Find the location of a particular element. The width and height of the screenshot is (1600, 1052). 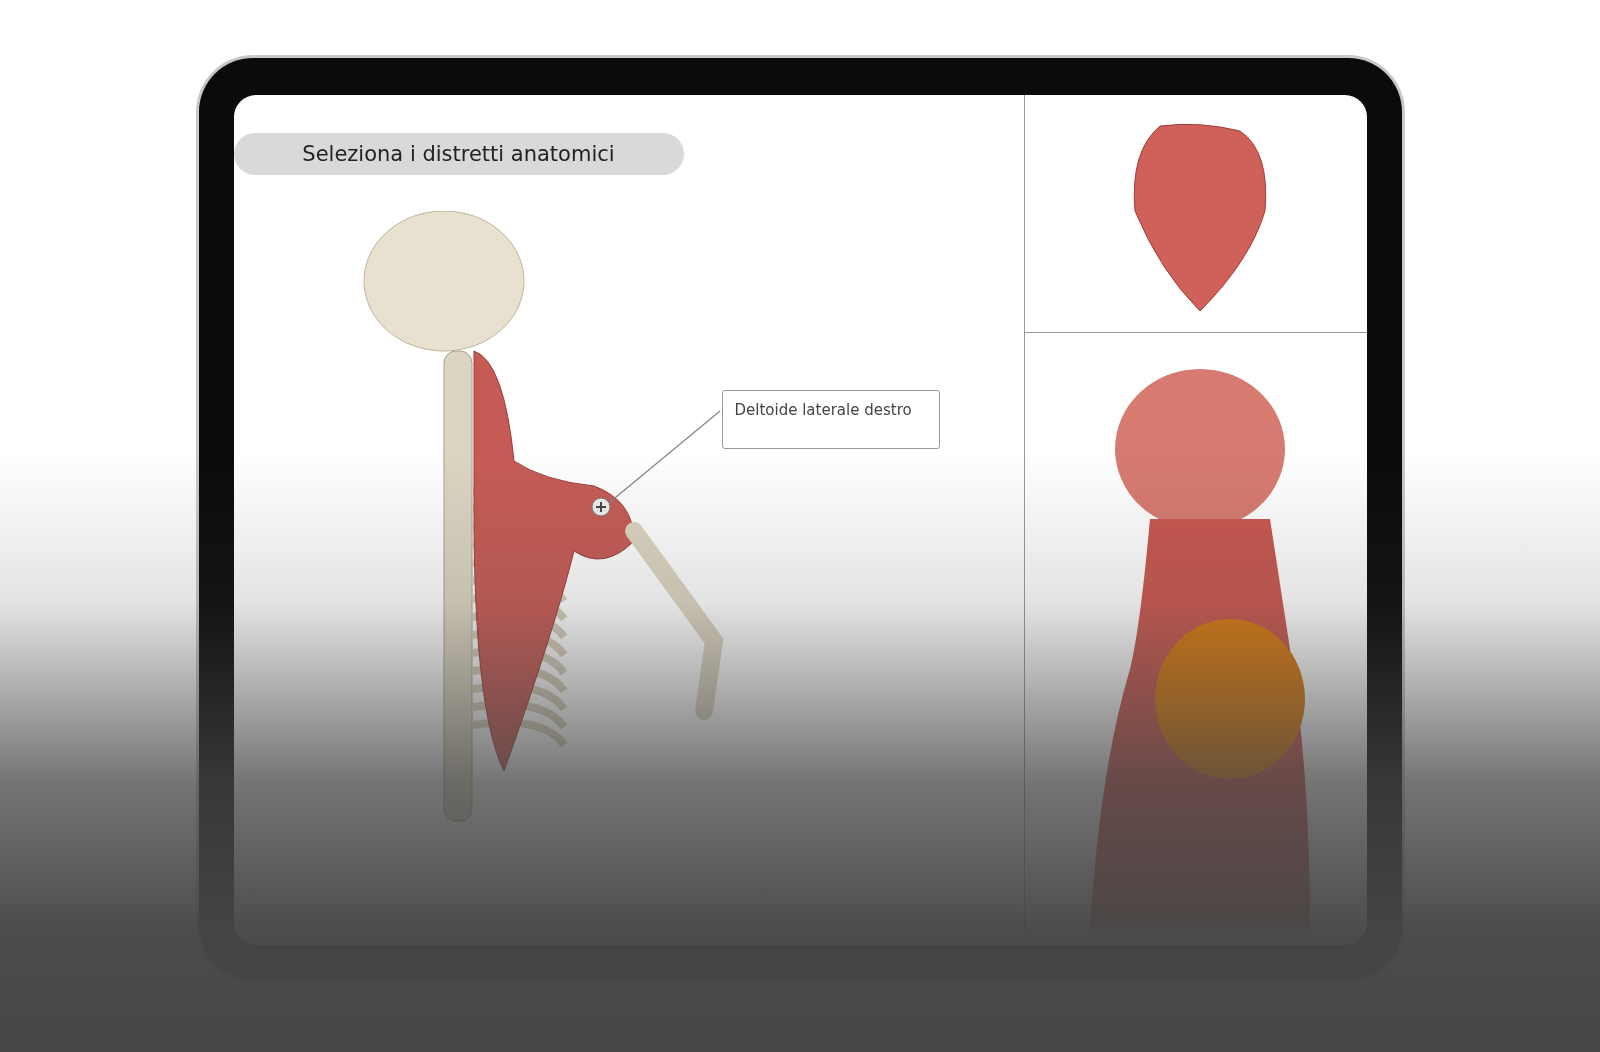

title-pill: Seleziona i distretti anatomici is located at coordinates (458, 154).